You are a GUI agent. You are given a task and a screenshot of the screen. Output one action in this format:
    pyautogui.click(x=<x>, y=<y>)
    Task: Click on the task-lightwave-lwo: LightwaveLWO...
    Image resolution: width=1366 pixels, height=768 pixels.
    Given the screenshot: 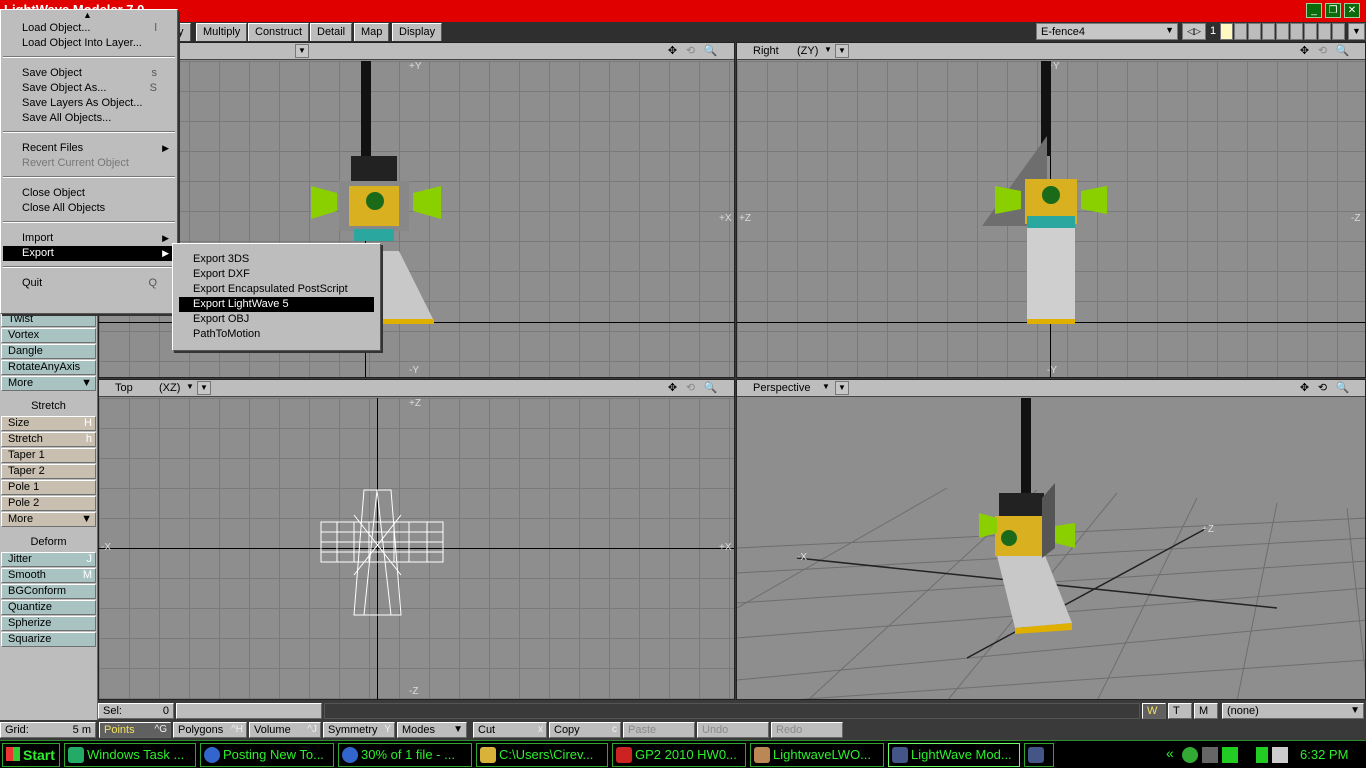 What is the action you would take?
    pyautogui.click(x=817, y=755)
    